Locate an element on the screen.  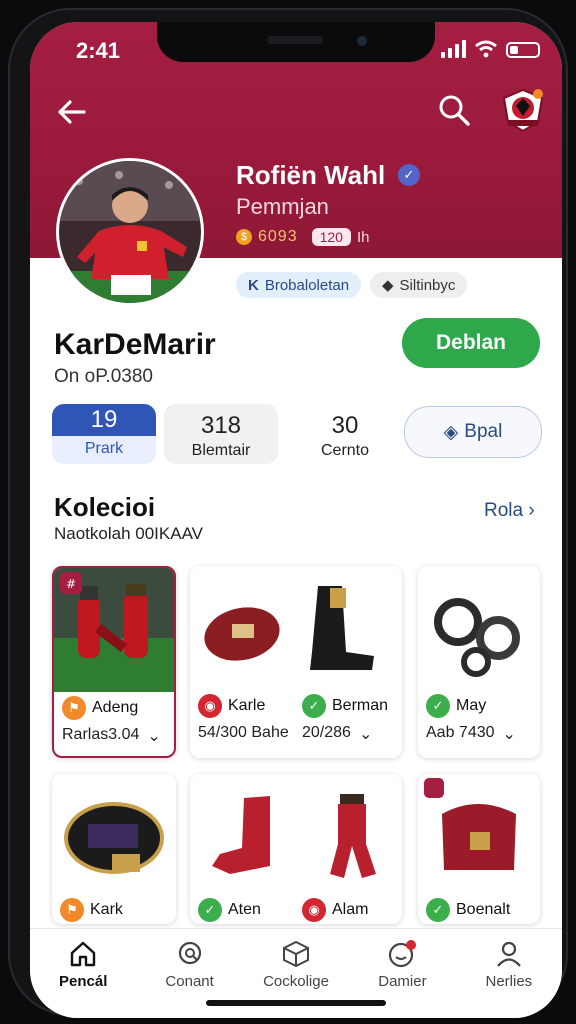
chevron-right-icon: › is located at coordinates (531, 510).